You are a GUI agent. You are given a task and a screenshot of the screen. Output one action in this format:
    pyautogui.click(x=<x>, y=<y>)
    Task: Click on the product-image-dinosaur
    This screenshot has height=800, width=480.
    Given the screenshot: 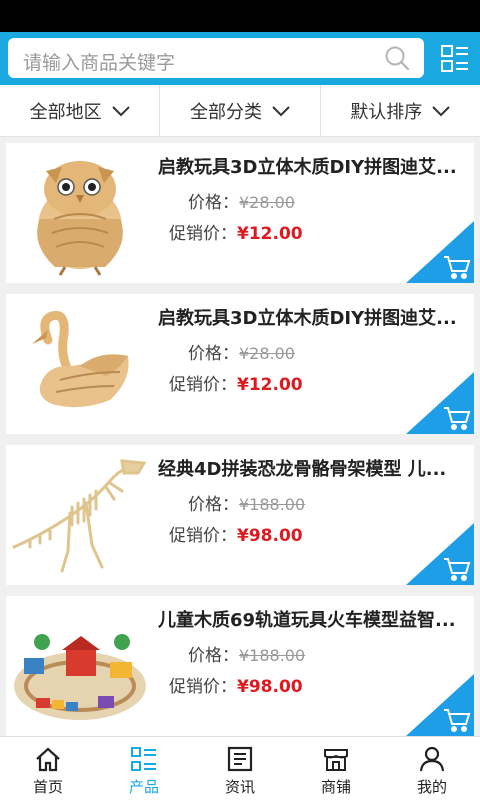 What is the action you would take?
    pyautogui.click(x=80, y=515)
    